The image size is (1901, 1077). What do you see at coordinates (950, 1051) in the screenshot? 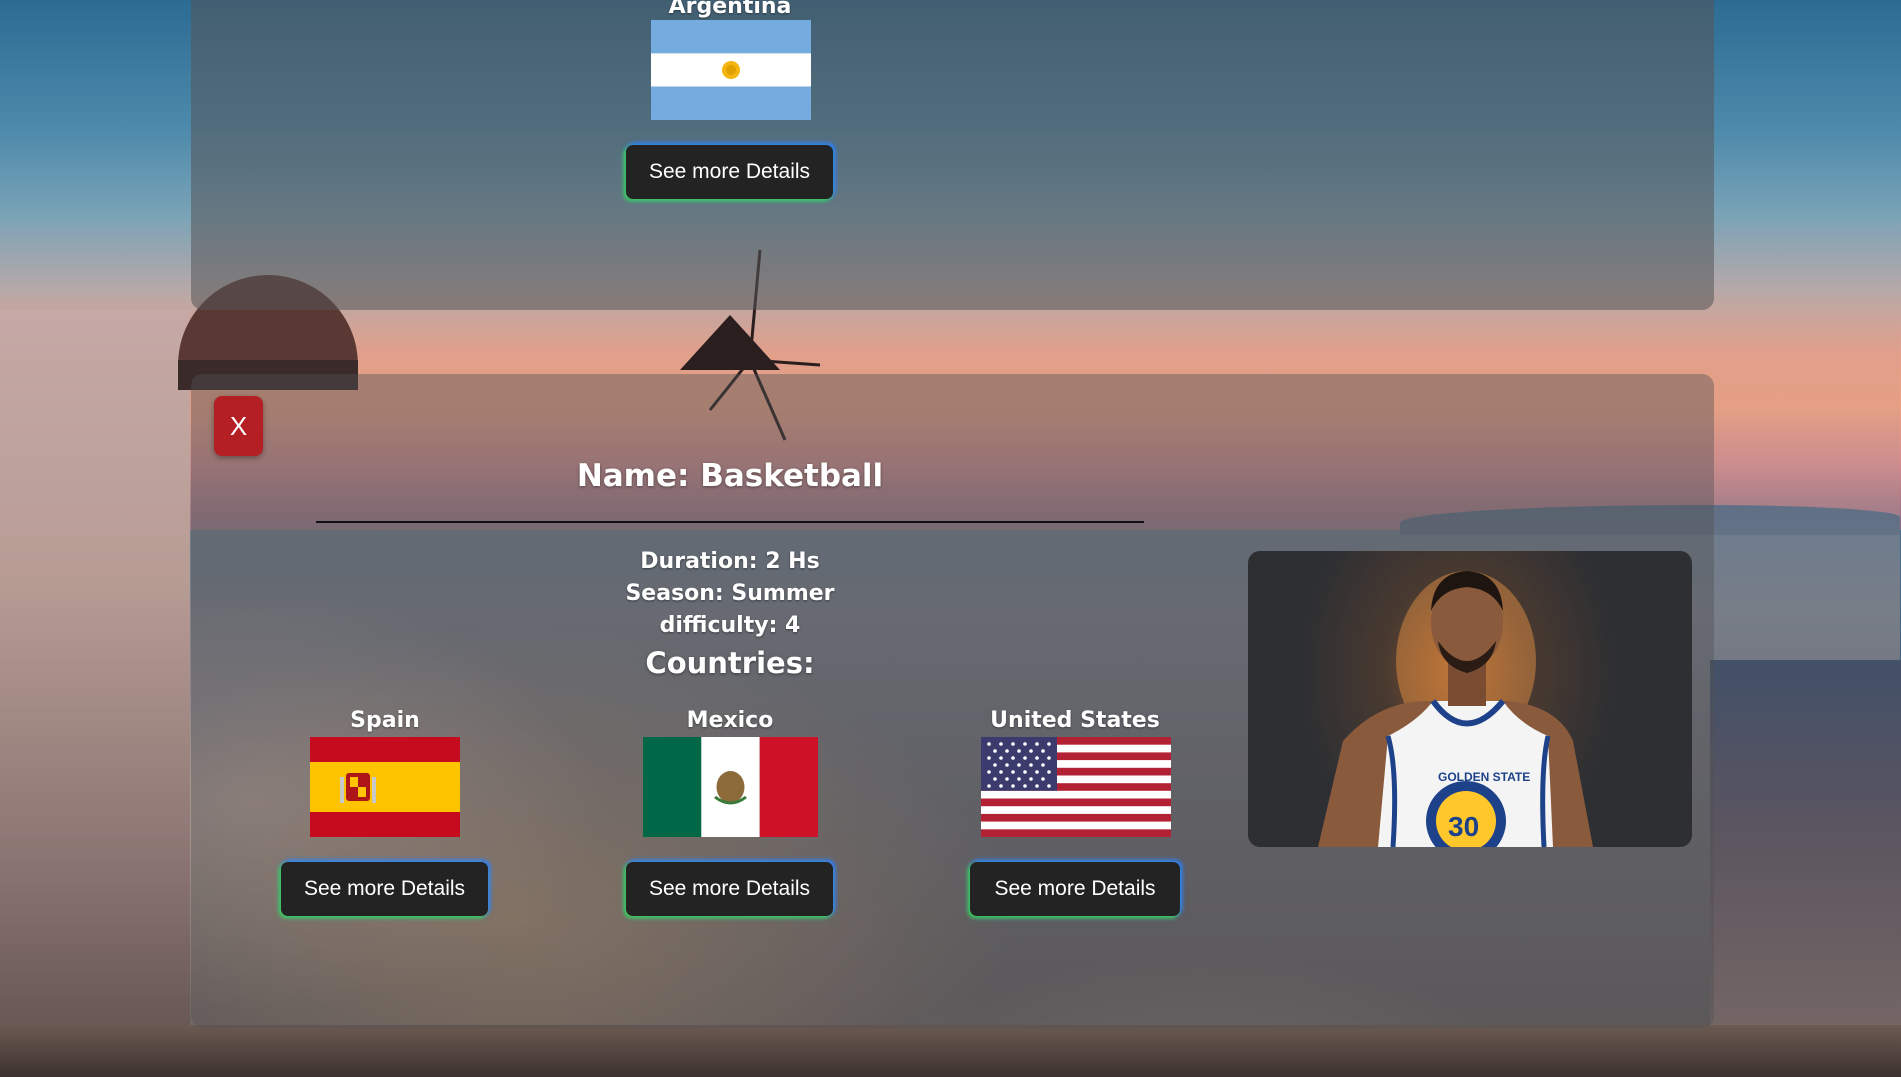
I see `foreground-ground` at bounding box center [950, 1051].